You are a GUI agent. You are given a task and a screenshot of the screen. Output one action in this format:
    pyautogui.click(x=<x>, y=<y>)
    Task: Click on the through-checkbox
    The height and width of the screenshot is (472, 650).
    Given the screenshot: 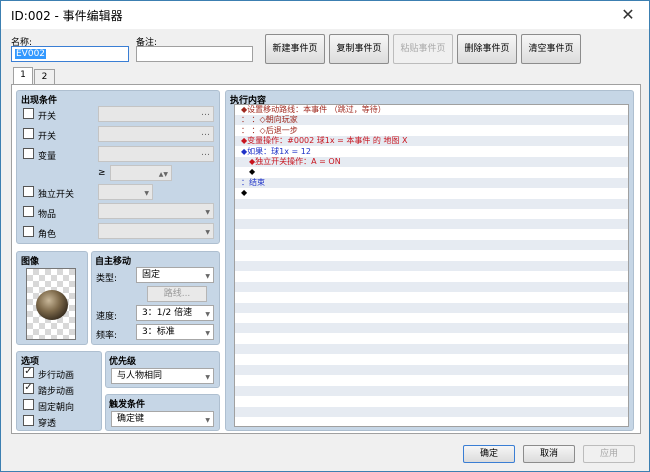 What is the action you would take?
    pyautogui.click(x=28, y=420)
    